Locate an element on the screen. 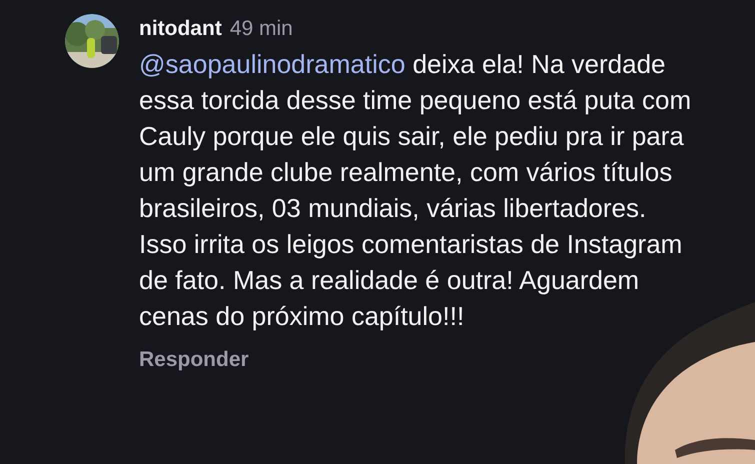 Image resolution: width=755 pixels, height=464 pixels. reply-link: Responder is located at coordinates (194, 360).